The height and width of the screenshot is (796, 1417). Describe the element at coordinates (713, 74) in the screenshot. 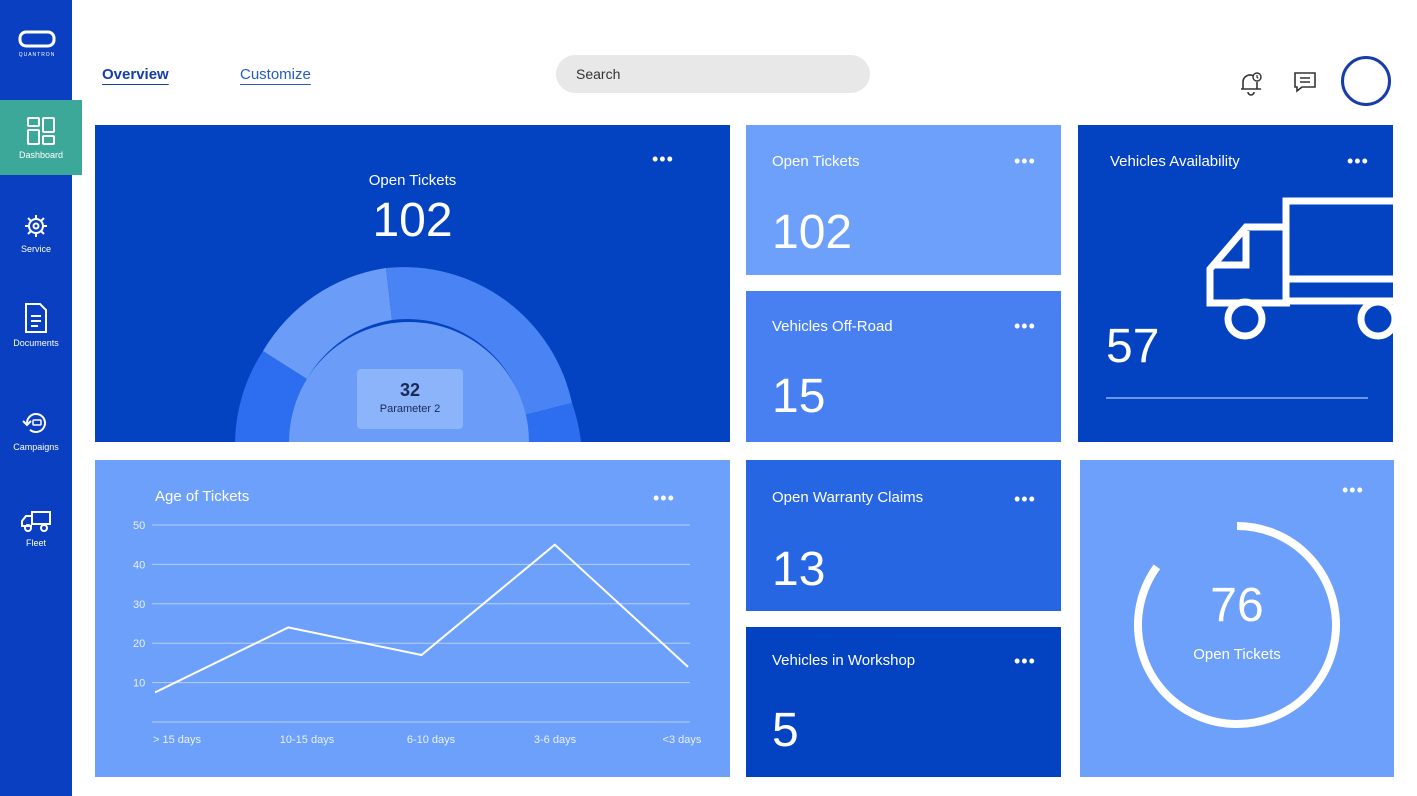

I see `search-input` at that location.